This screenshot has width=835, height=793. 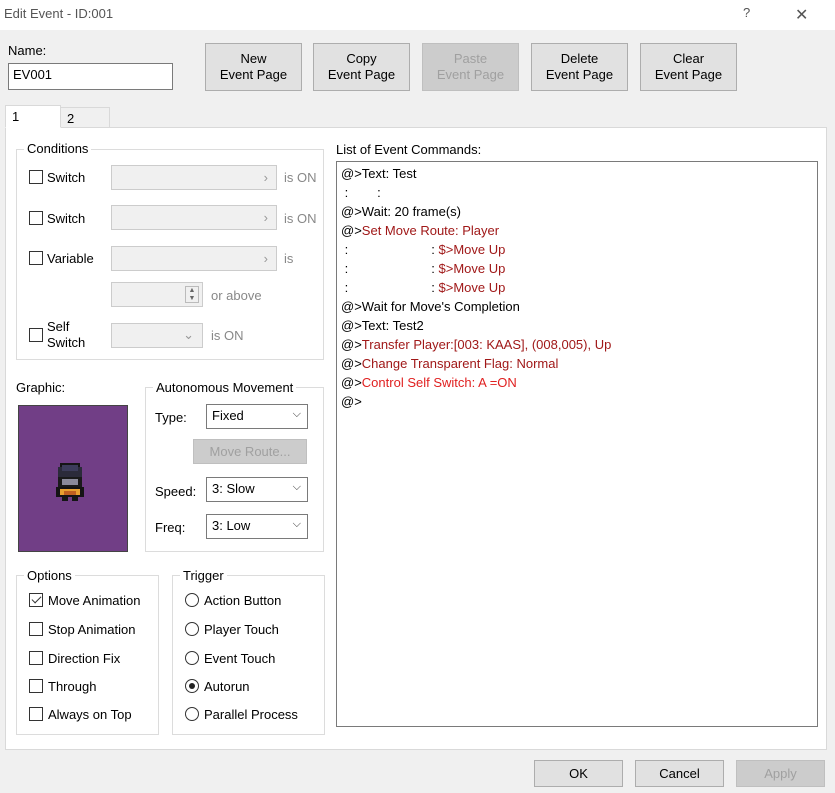 What do you see at coordinates (679, 773) in the screenshot?
I see `cancel-button: Cancel` at bounding box center [679, 773].